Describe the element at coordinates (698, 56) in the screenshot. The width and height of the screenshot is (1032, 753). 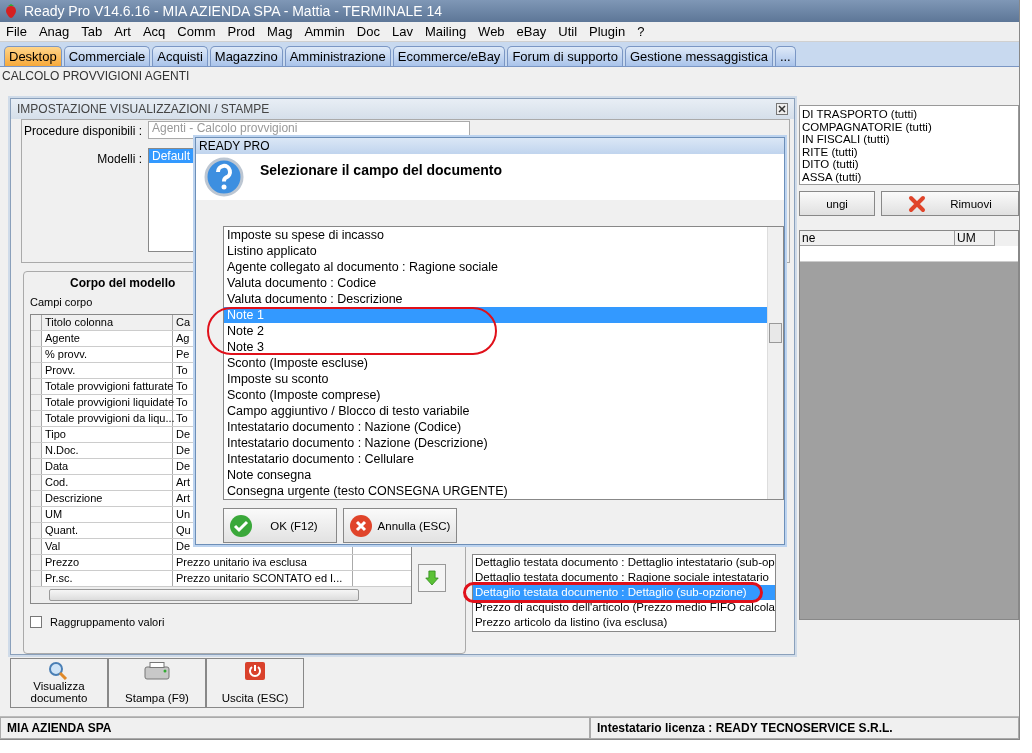
I see `tab: Gestione messaggistica` at that location.